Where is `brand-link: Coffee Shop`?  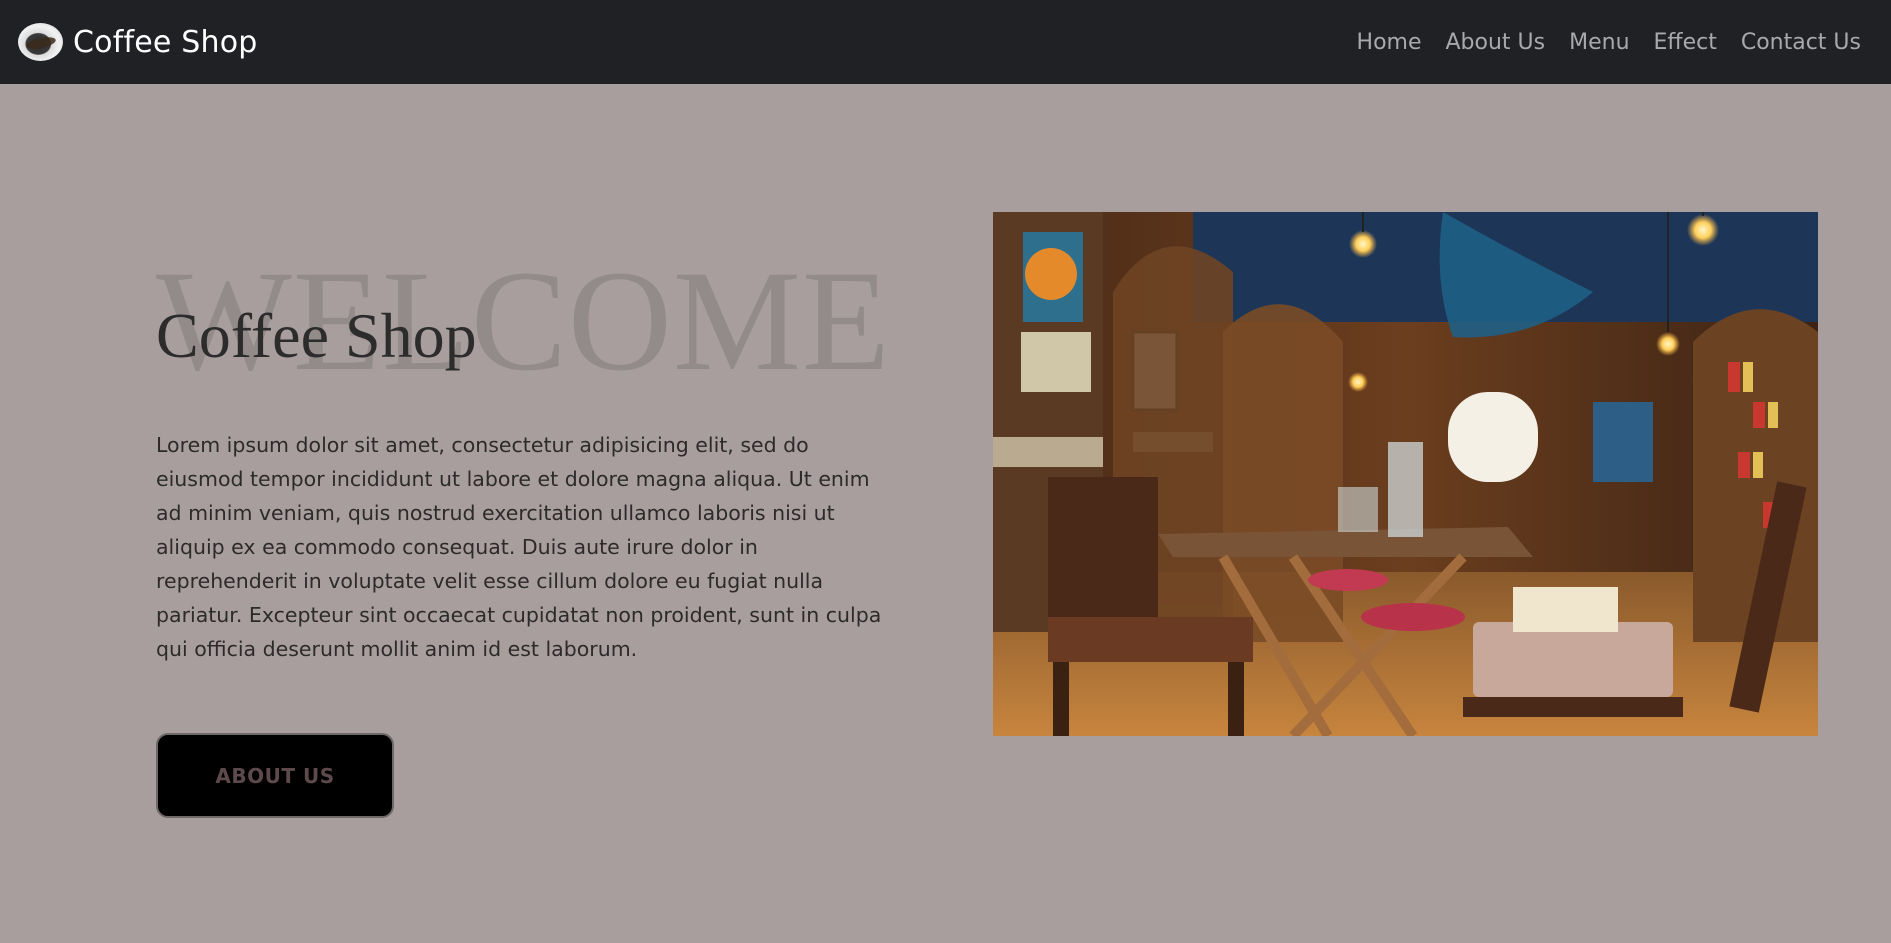
brand-link: Coffee Shop is located at coordinates (138, 42).